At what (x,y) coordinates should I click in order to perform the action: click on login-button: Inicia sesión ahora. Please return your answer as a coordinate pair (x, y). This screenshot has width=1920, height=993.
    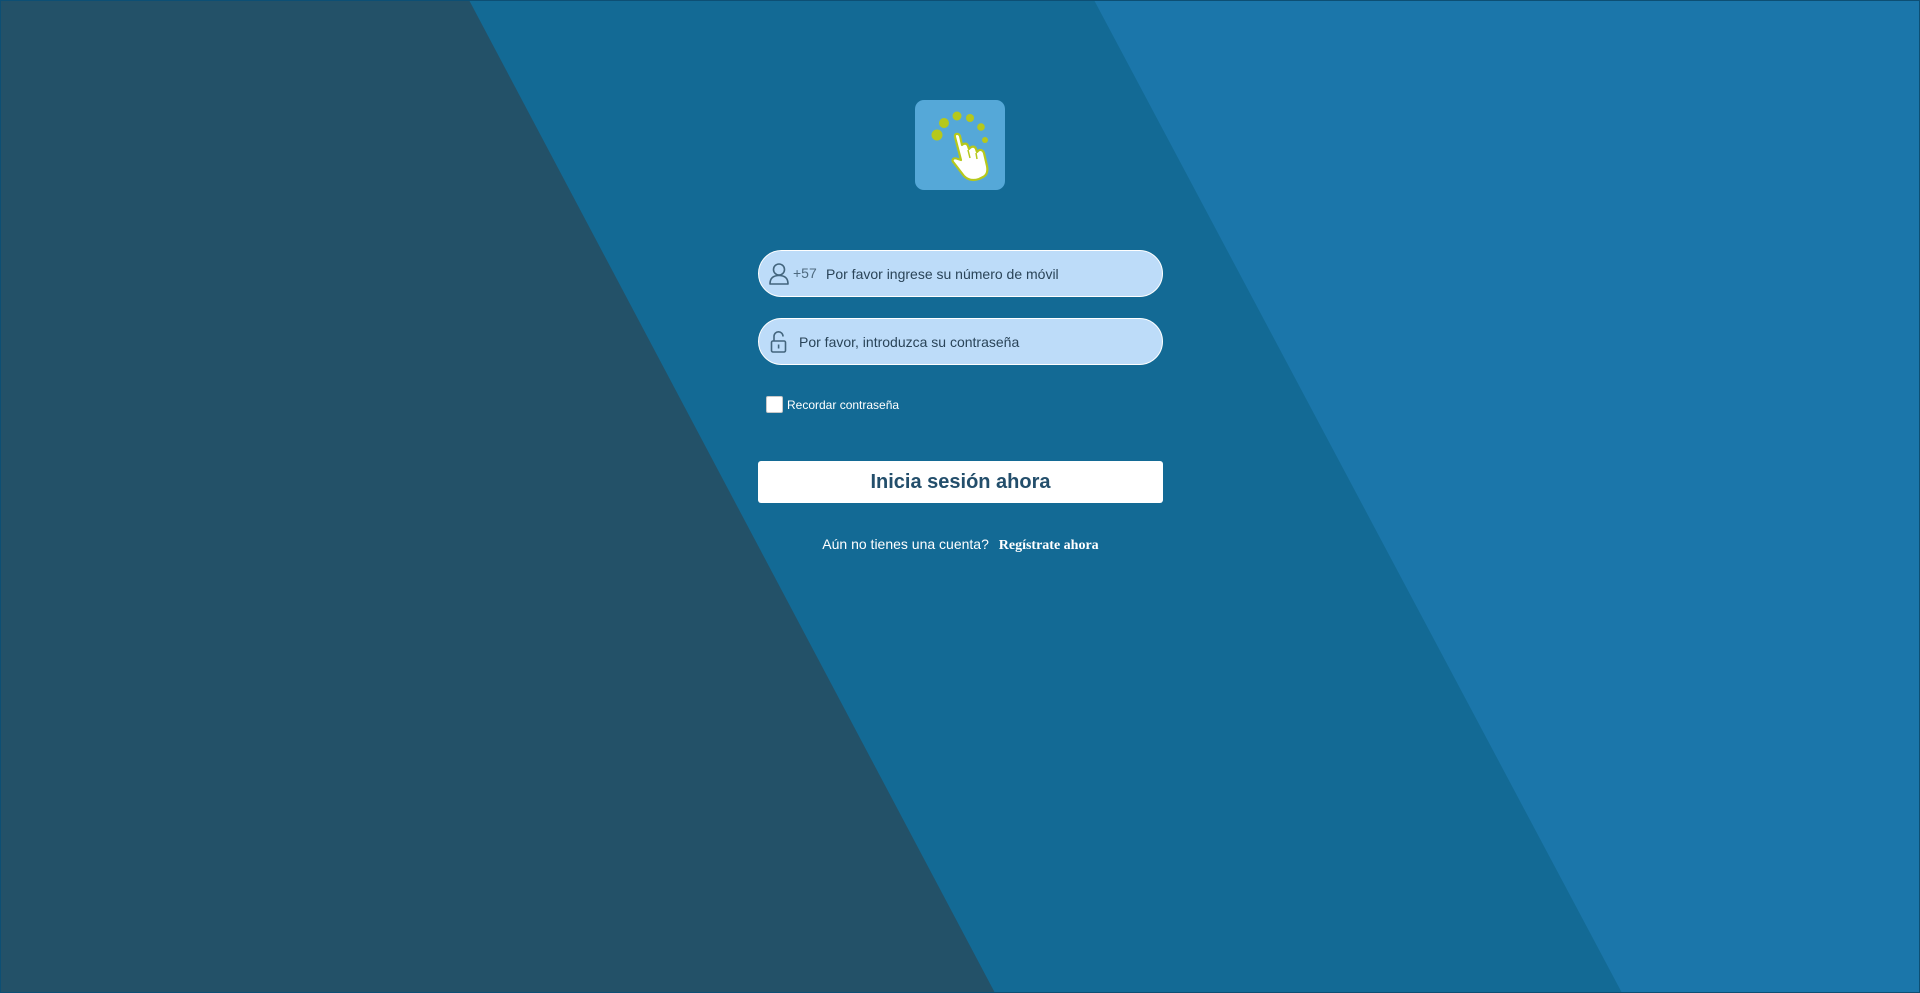
    Looking at the image, I should click on (960, 482).